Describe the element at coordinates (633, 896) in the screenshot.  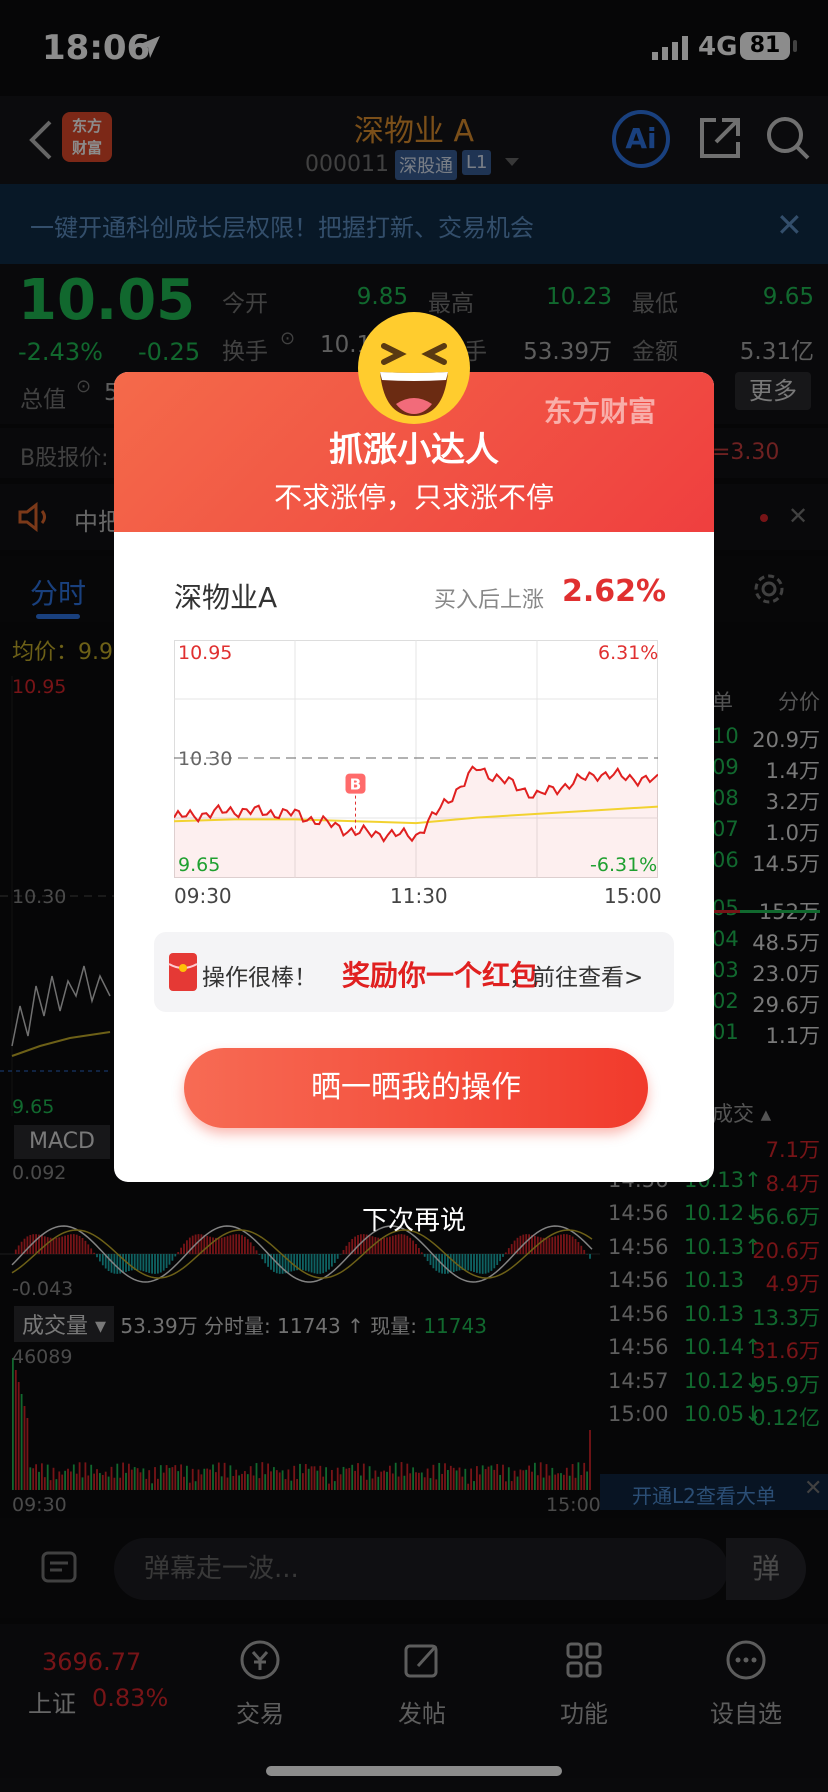
I see `chart-time-end: 15:00` at that location.